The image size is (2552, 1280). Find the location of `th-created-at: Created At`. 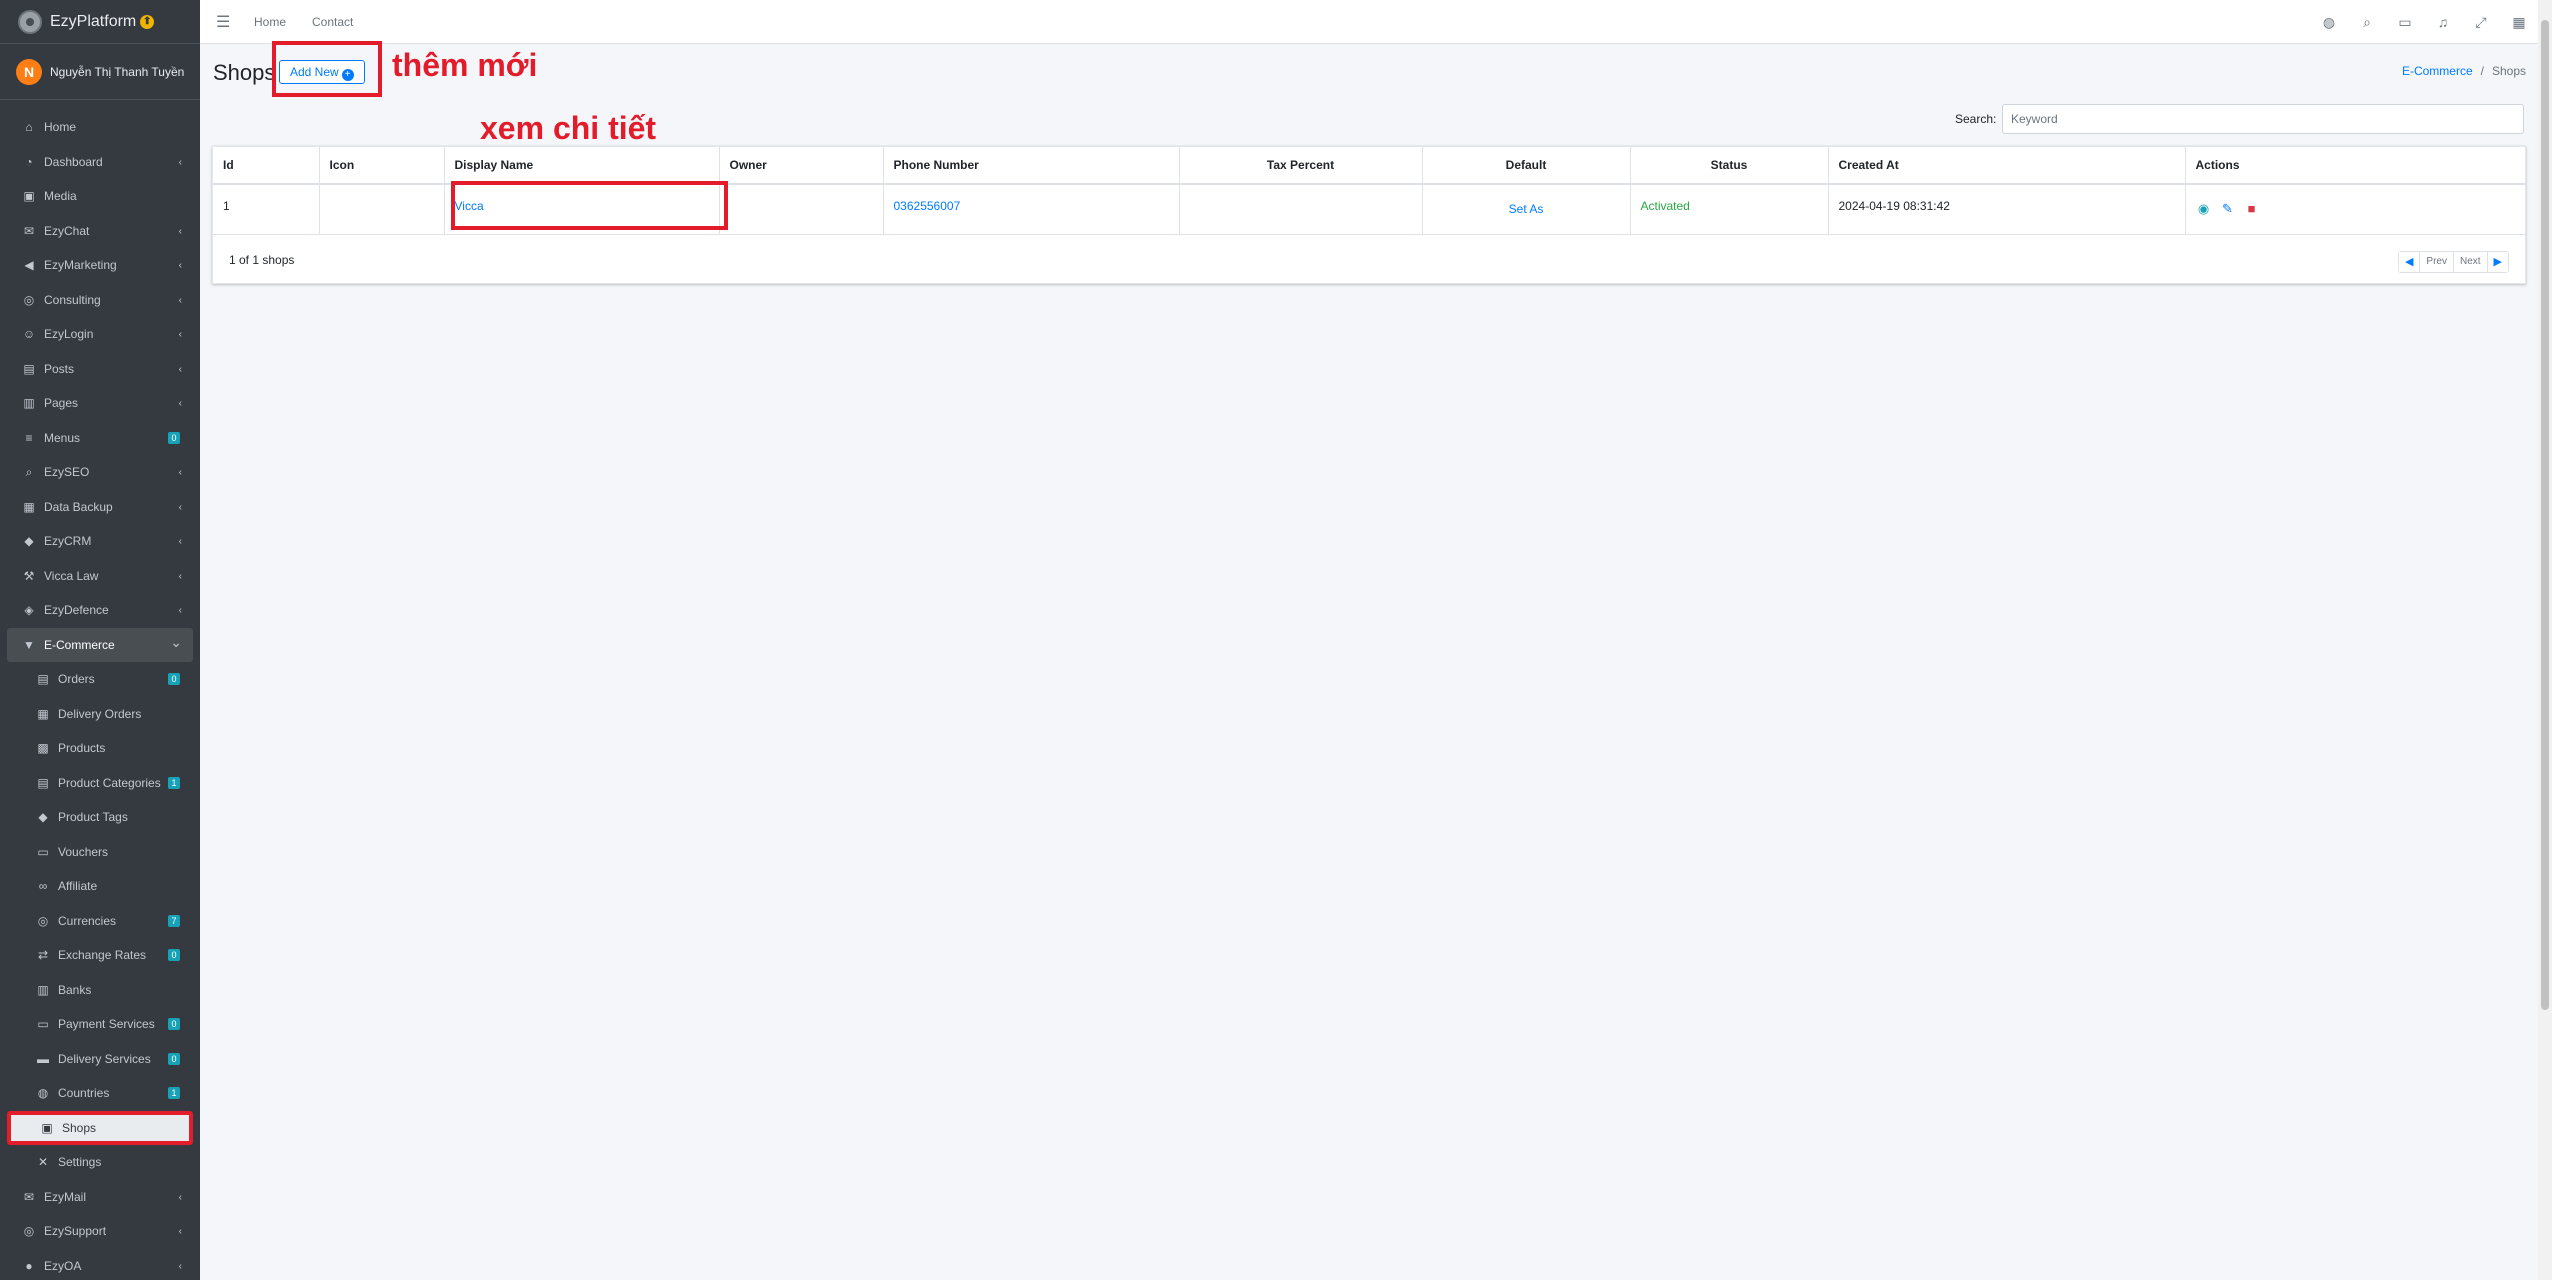

th-created-at: Created At is located at coordinates (2007, 166).